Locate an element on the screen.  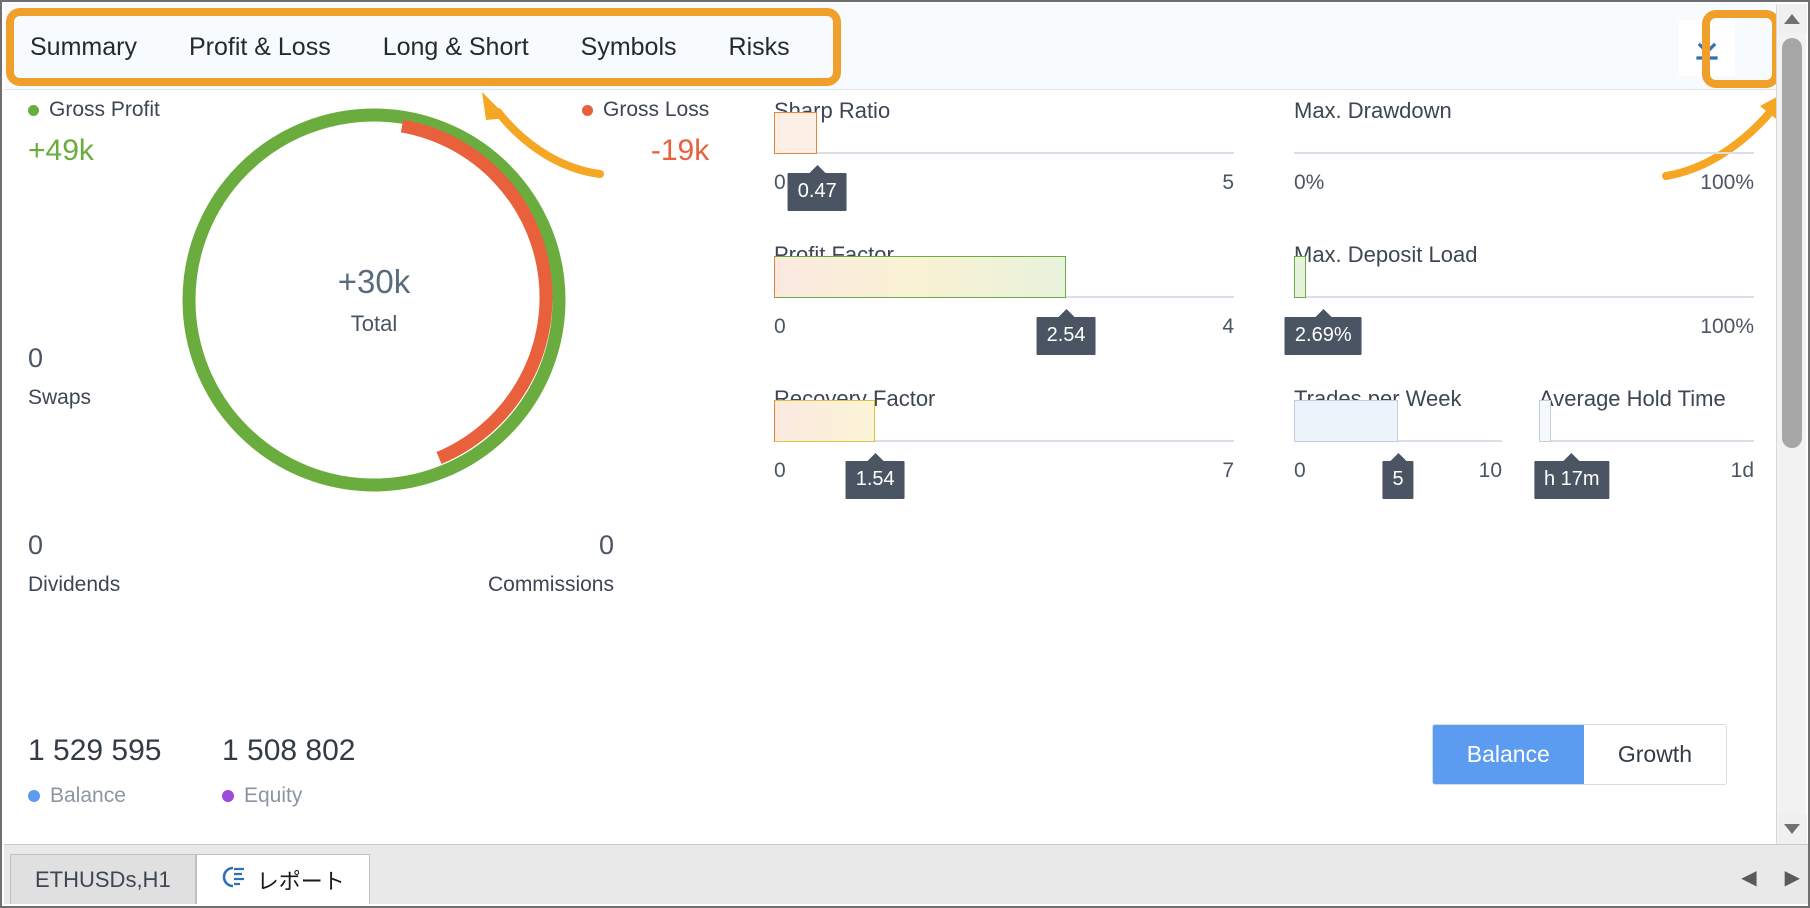
gauge-profit-factor-value: 2.54 is located at coordinates (1066, 336).